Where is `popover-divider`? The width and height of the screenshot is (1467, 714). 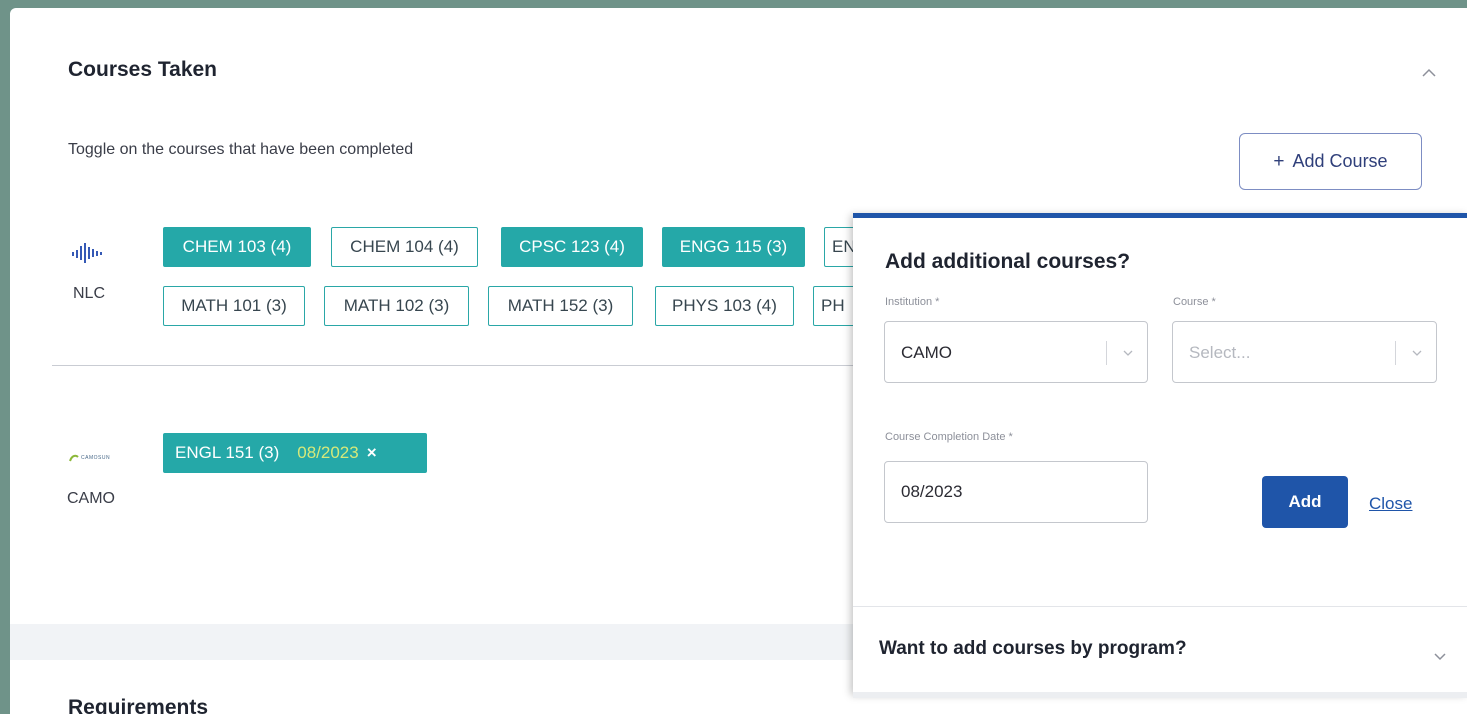
popover-divider is located at coordinates (1160, 606).